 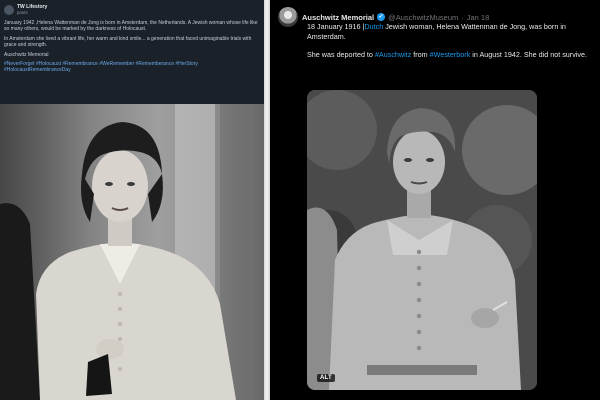 I want to click on text-span: She was deported to, so click(x=341, y=54).